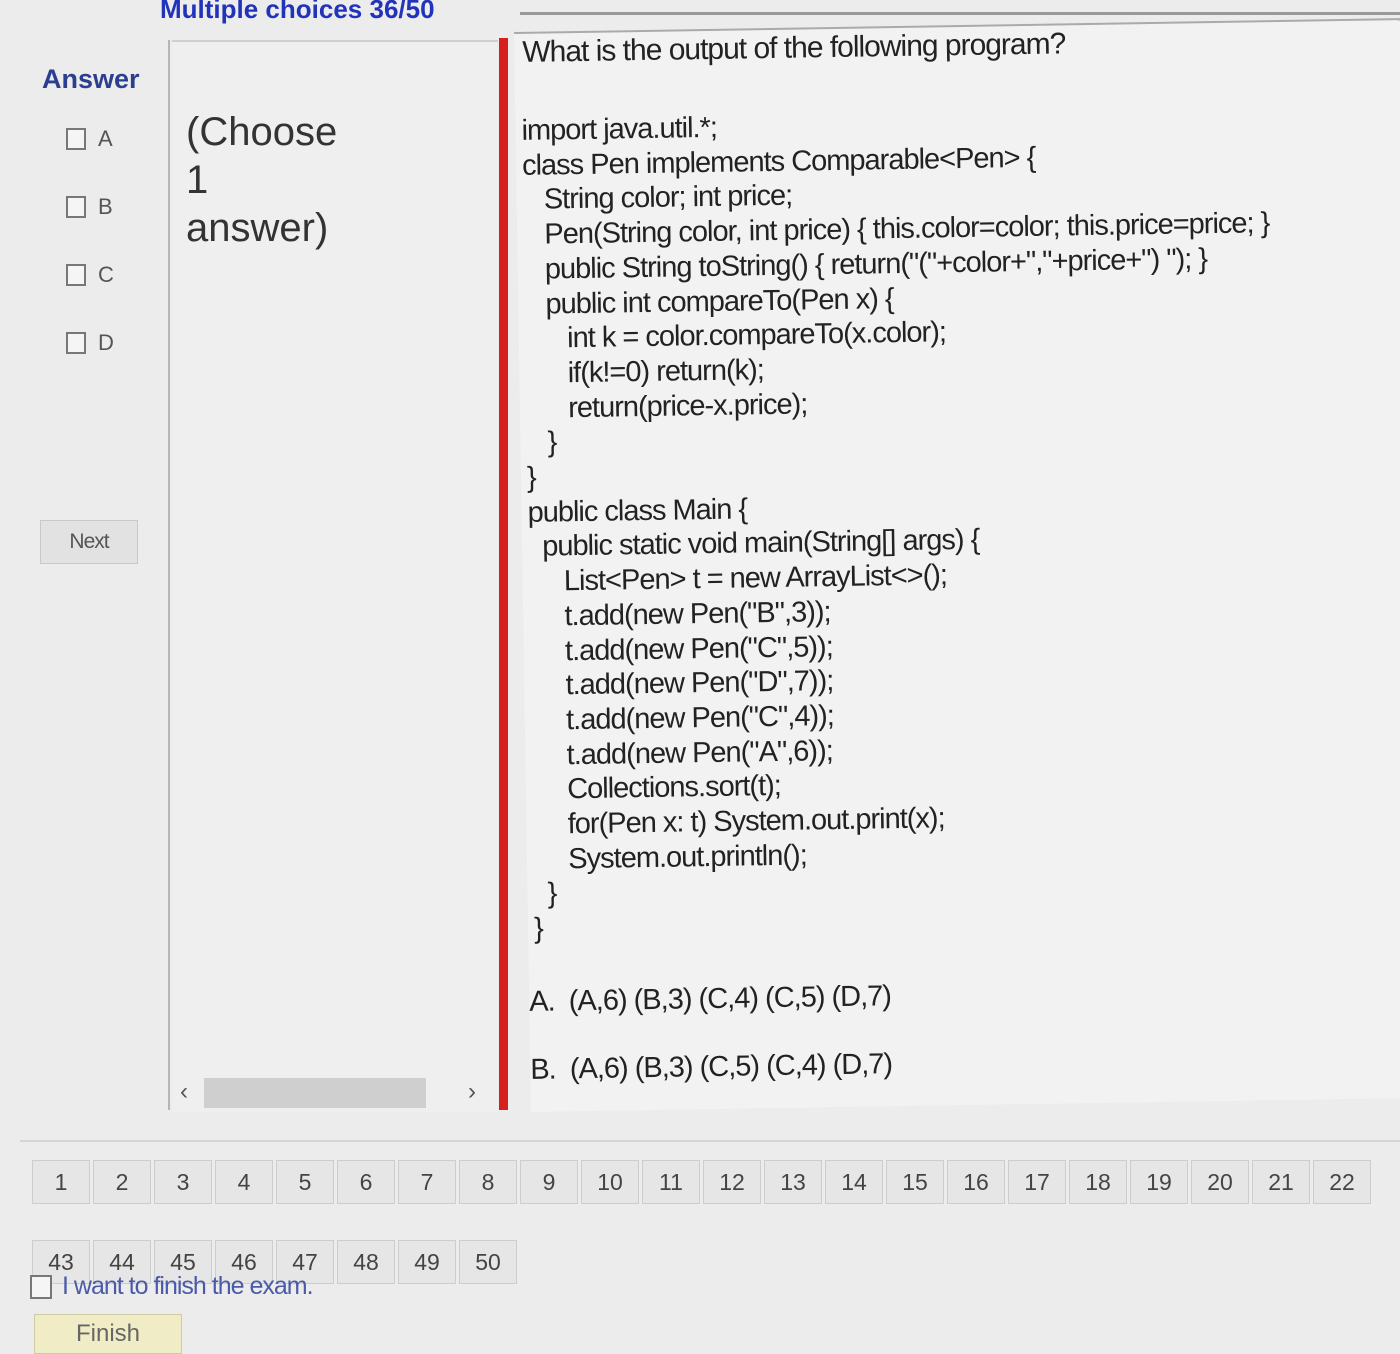  Describe the element at coordinates (90, 275) in the screenshot. I see `option-c: C` at that location.